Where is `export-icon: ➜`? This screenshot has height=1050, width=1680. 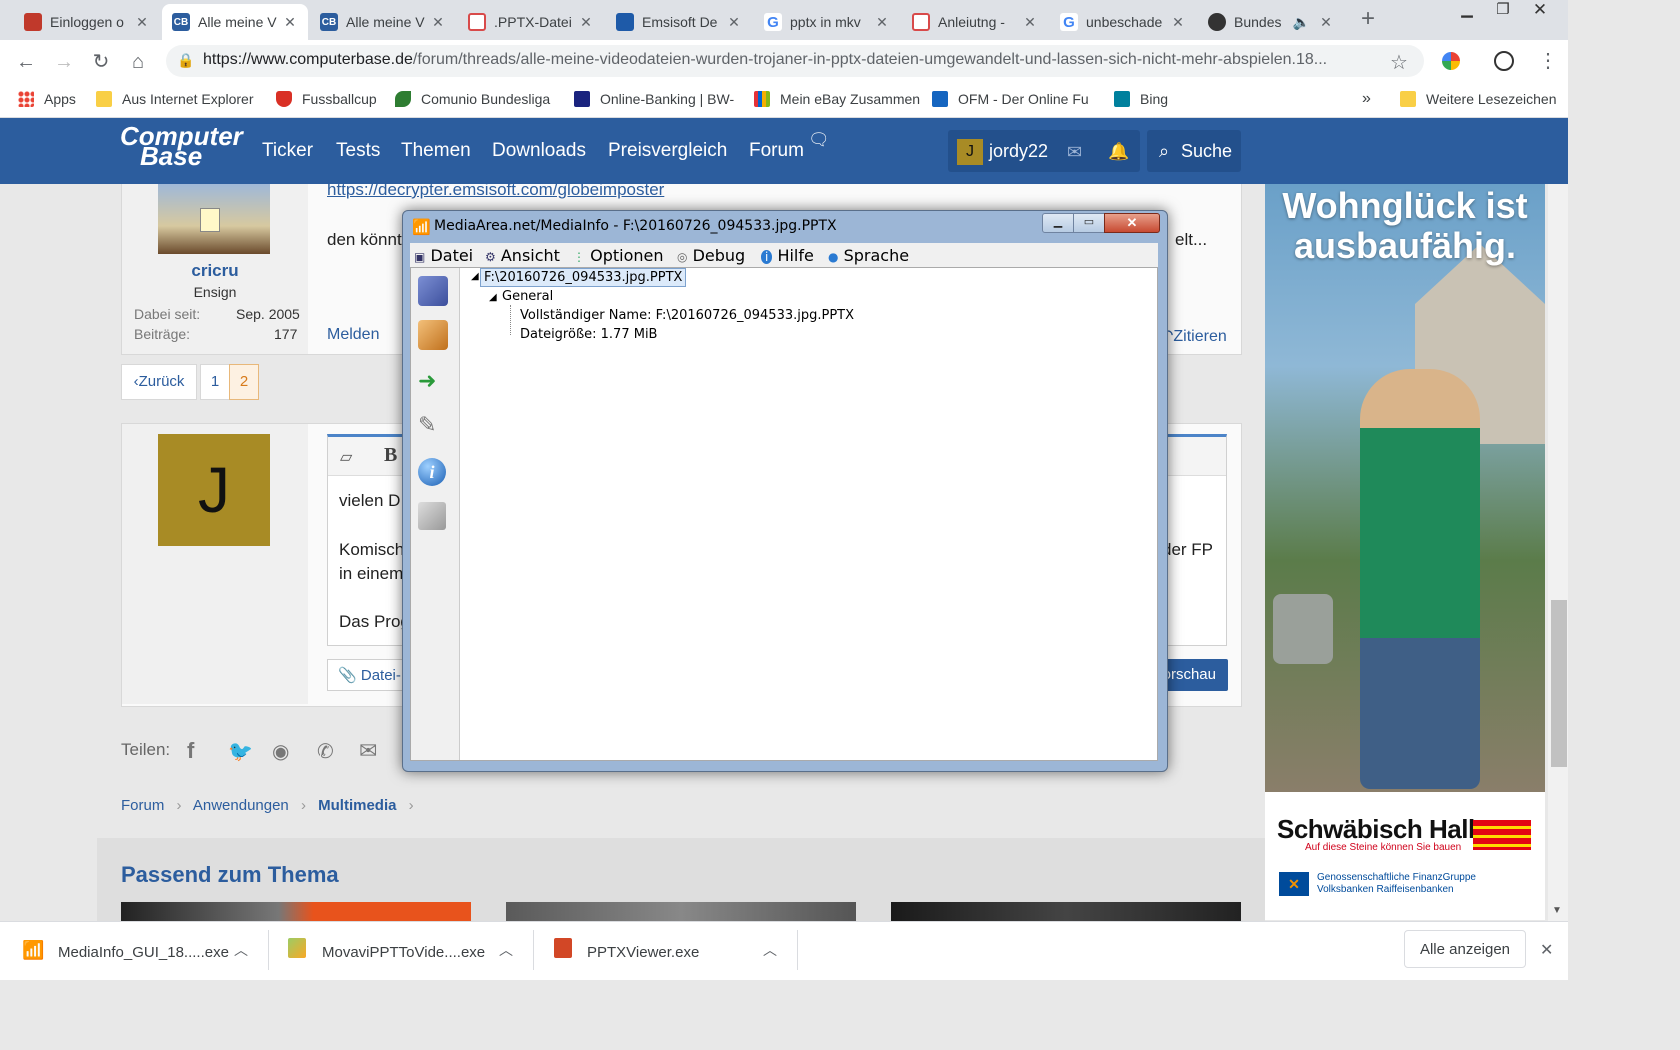 export-icon: ➜ is located at coordinates (427, 381).